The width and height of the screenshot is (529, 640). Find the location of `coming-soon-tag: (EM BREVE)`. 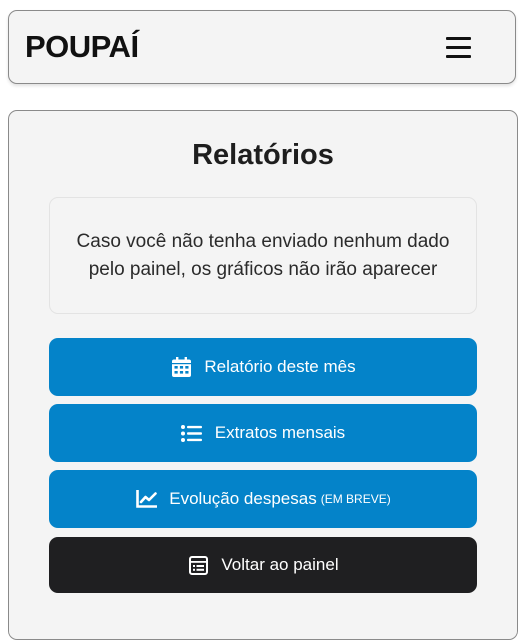

coming-soon-tag: (EM BREVE) is located at coordinates (355, 499).